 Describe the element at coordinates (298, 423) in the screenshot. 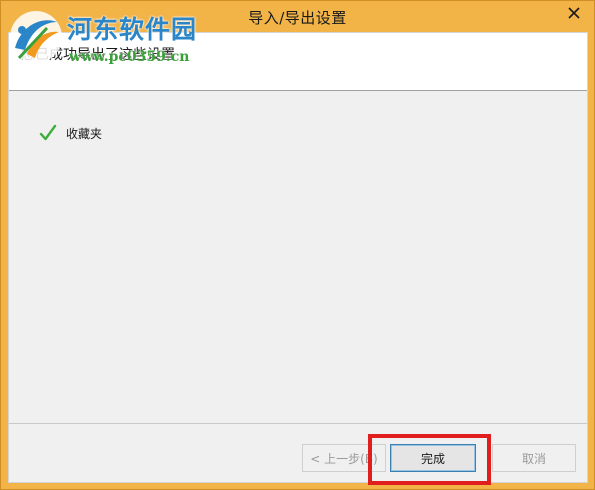

I see `footer-divider` at that location.